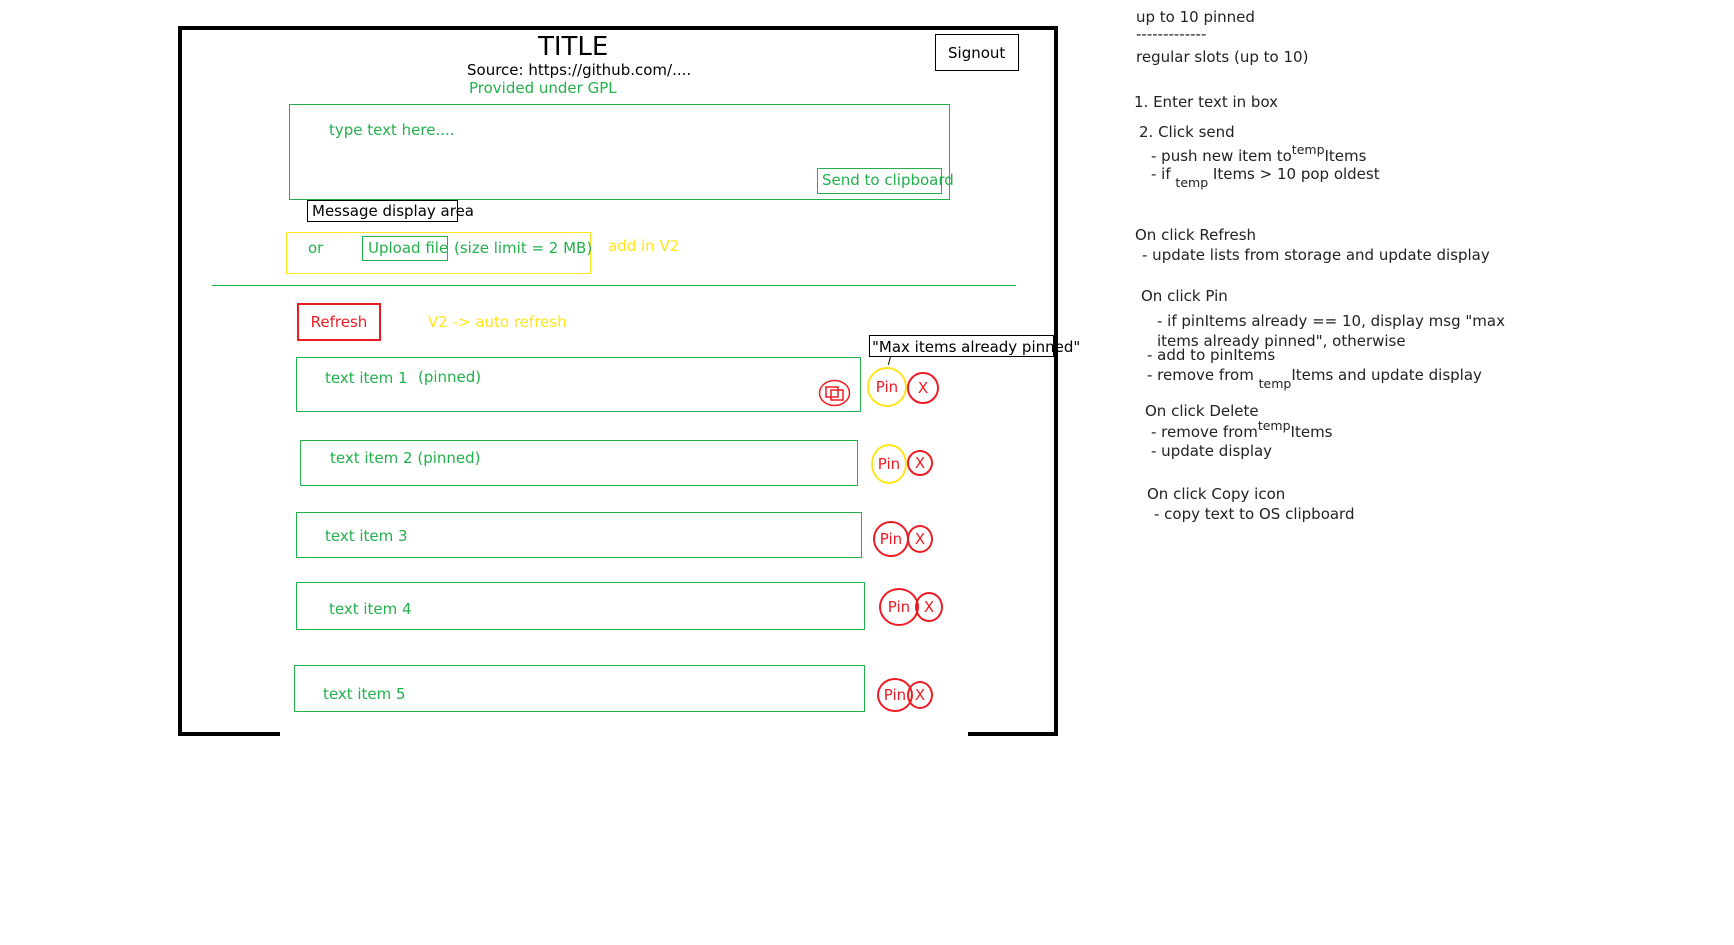 The width and height of the screenshot is (1734, 945). I want to click on note-line: On click Copy icon, so click(1216, 494).